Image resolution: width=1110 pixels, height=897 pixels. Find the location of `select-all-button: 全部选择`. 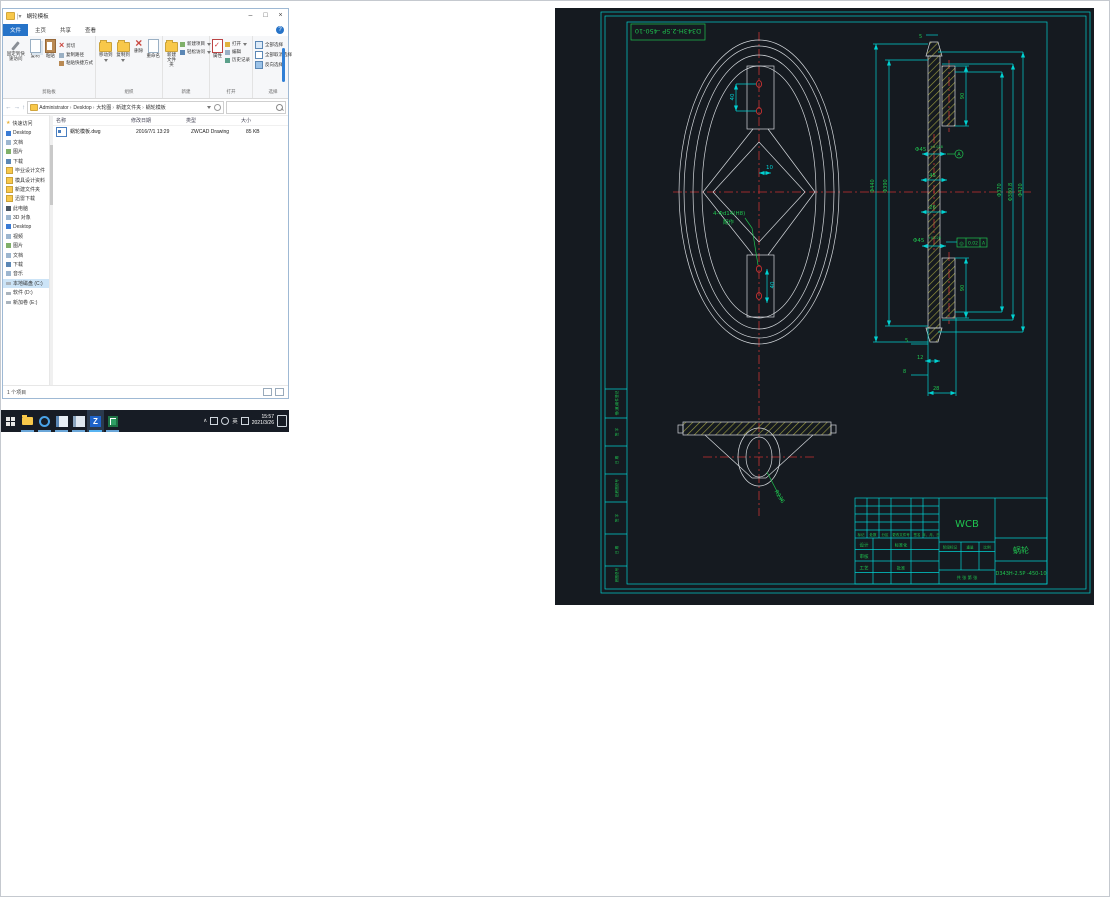

select-all-button: 全部选择 is located at coordinates (273, 45).